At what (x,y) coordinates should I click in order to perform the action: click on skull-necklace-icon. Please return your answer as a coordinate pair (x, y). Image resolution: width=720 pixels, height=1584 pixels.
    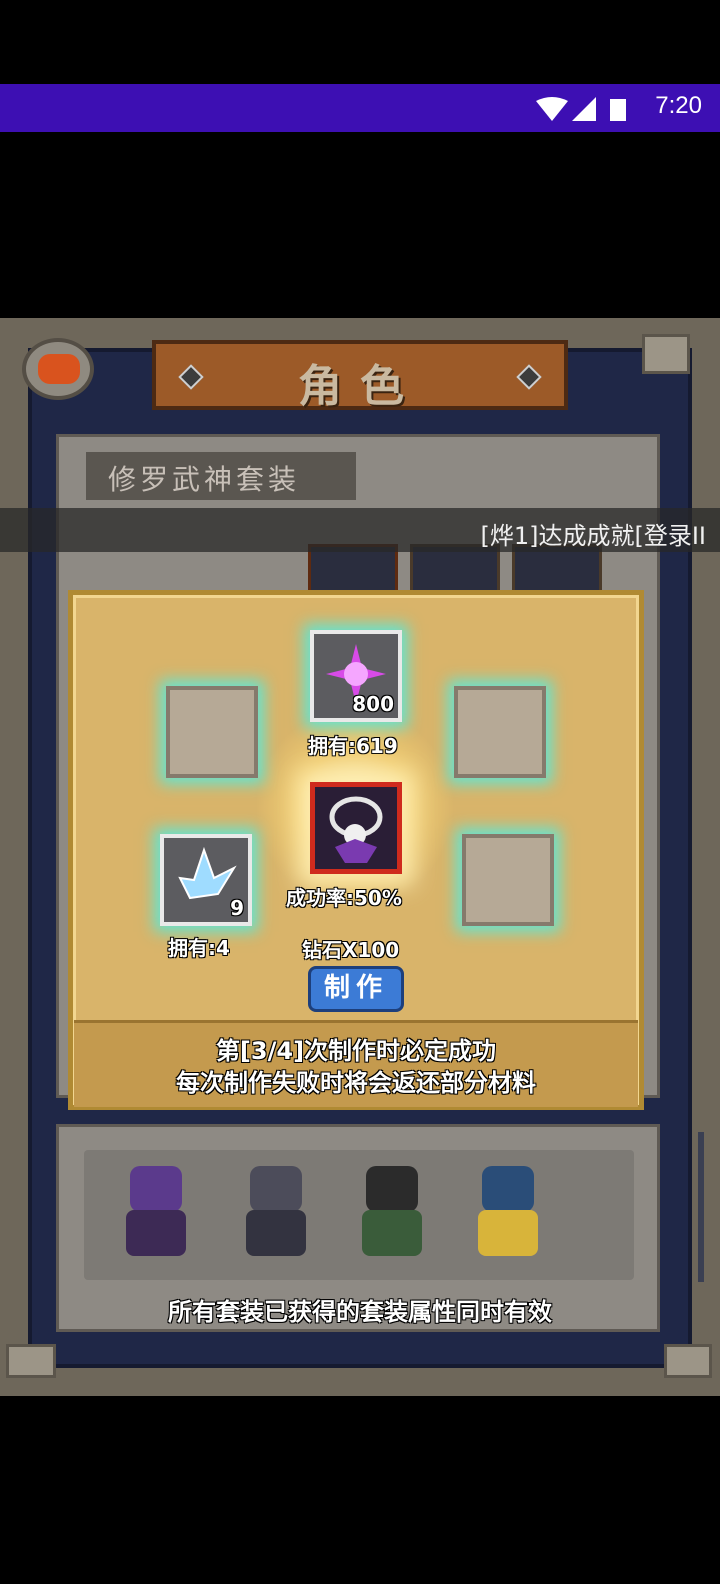
    Looking at the image, I should click on (356, 829).